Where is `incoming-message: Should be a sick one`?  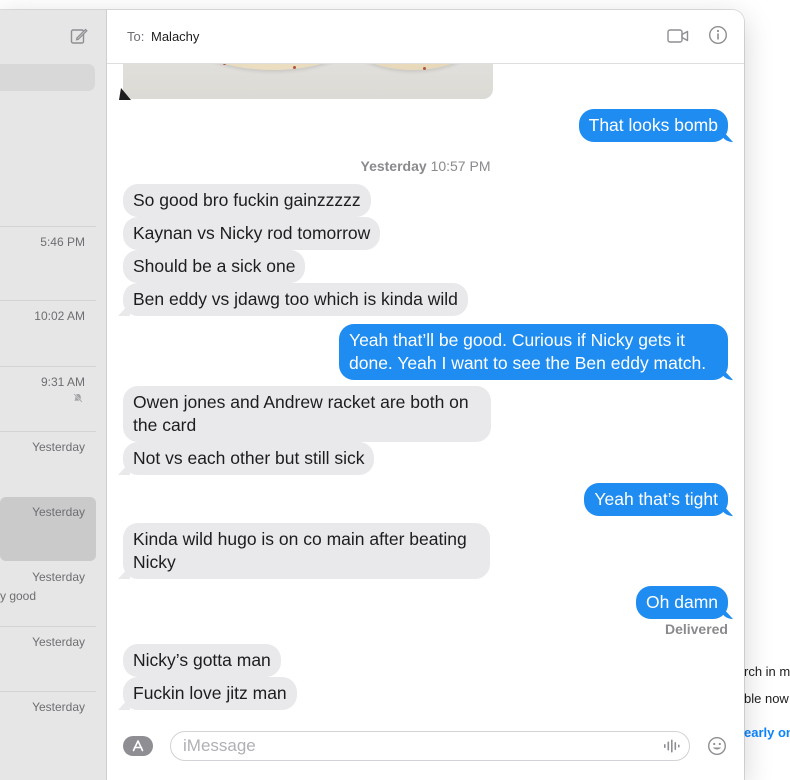 incoming-message: Should be a sick one is located at coordinates (214, 266).